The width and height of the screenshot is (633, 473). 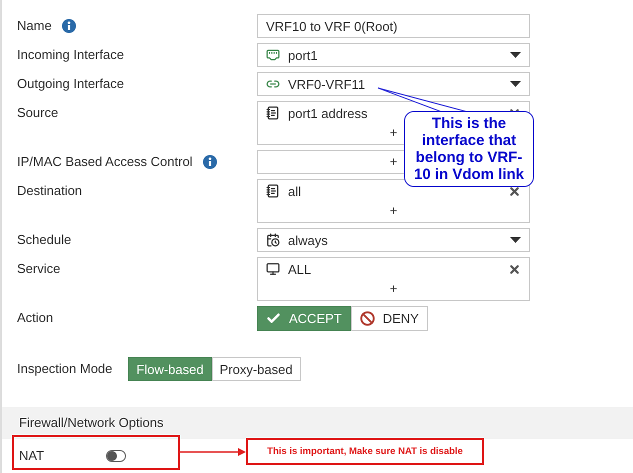 What do you see at coordinates (170, 369) in the screenshot?
I see `mode-option: Flow-based` at bounding box center [170, 369].